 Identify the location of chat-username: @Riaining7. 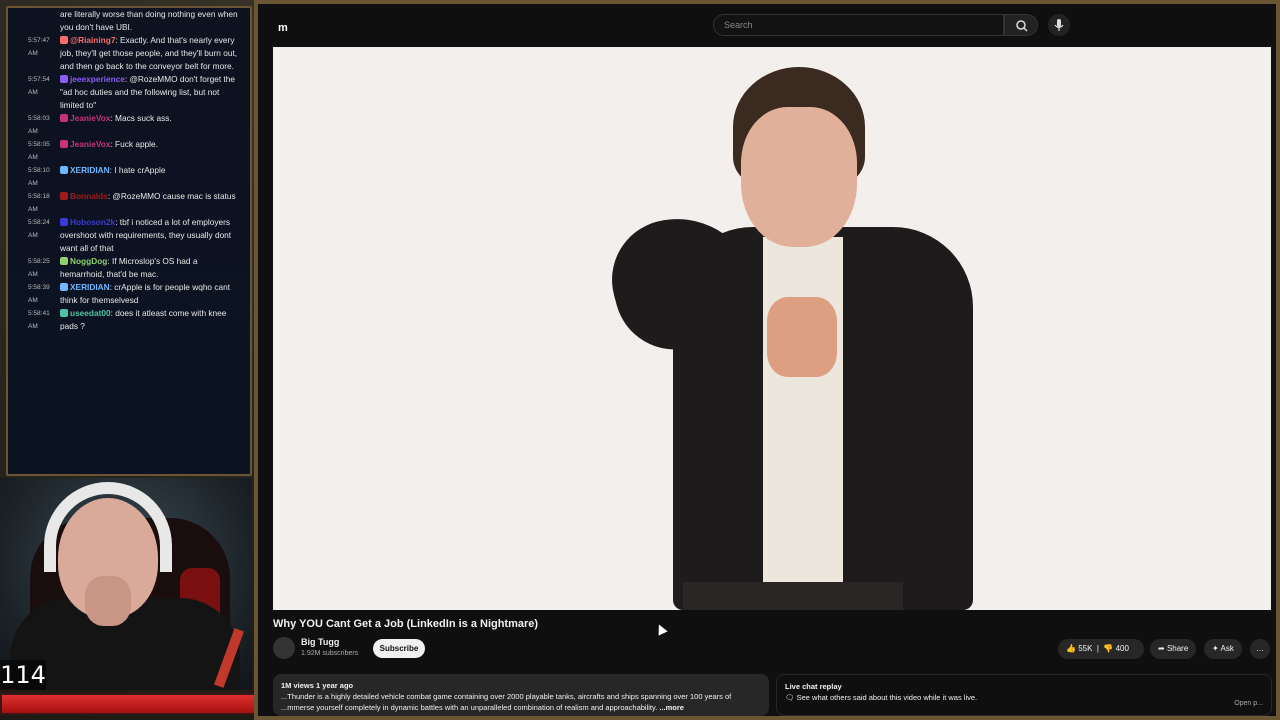
(92, 40).